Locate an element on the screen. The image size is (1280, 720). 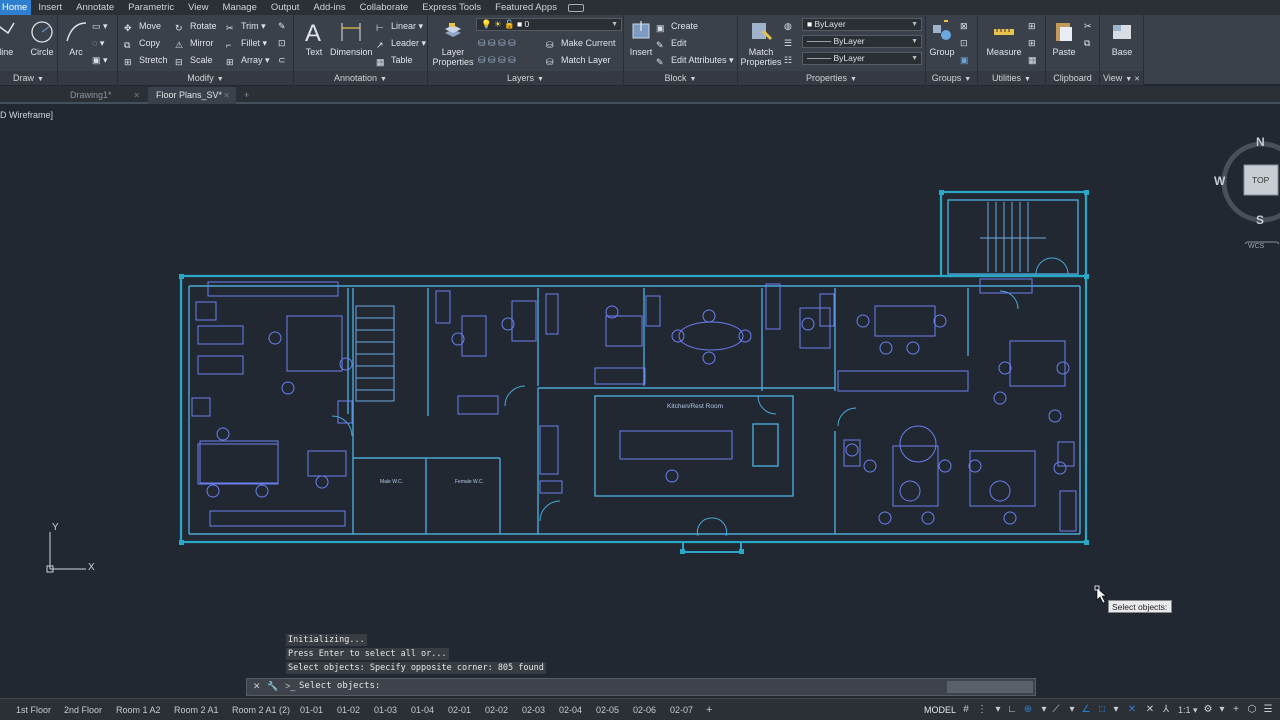
compass-north: N is located at coordinates (1260, 142).